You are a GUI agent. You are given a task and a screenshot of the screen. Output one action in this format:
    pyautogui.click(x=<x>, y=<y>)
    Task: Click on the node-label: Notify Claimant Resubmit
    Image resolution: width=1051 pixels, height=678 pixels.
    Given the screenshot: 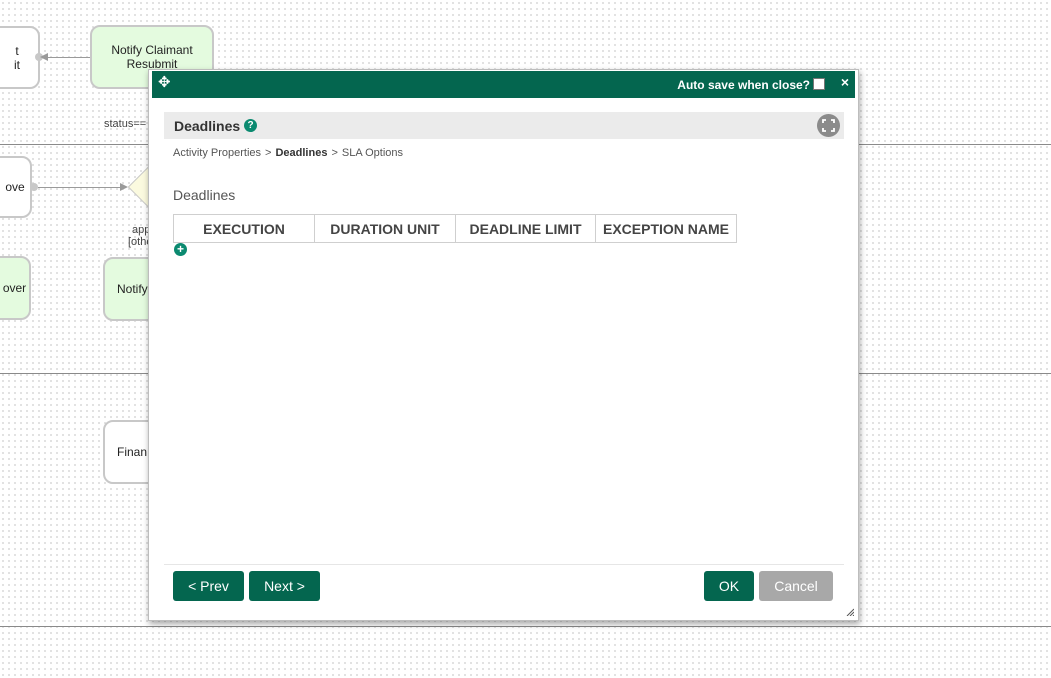 What is the action you would take?
    pyautogui.click(x=152, y=57)
    